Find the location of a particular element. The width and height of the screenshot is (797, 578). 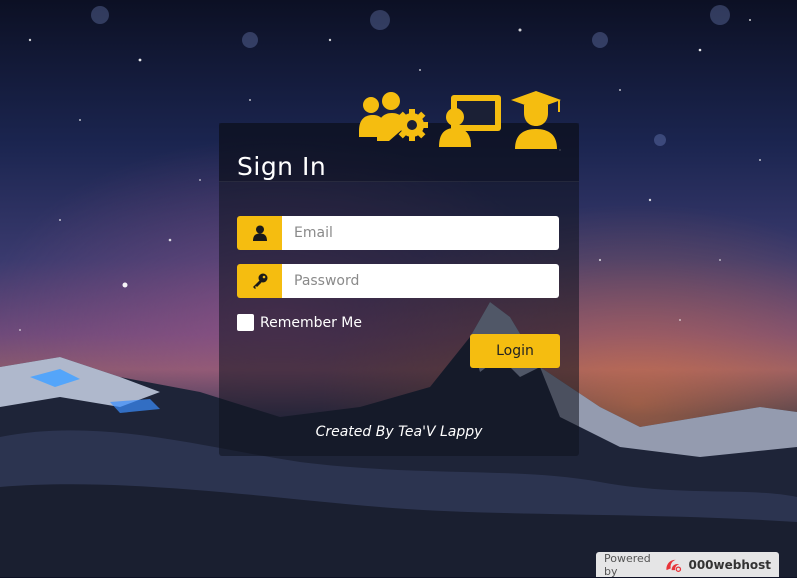

users-gear-icon is located at coordinates (393, 116).